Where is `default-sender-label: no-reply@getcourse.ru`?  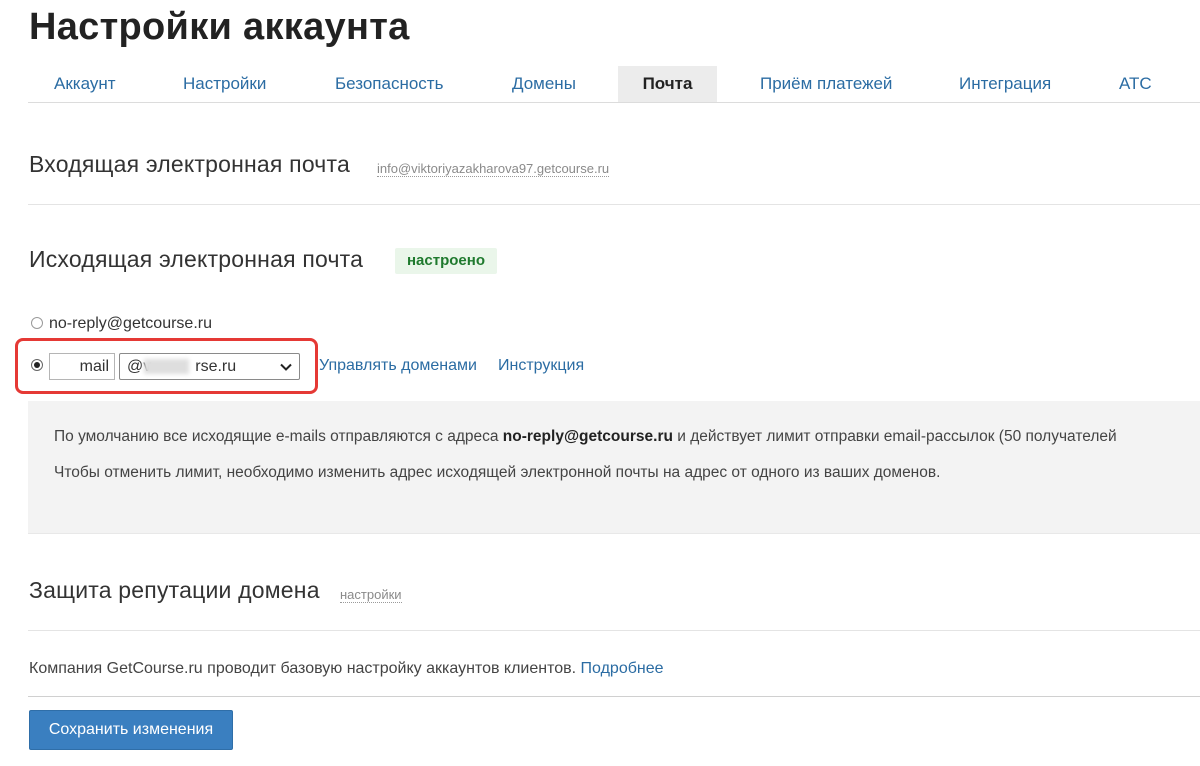 default-sender-label: no-reply@getcourse.ru is located at coordinates (130, 324).